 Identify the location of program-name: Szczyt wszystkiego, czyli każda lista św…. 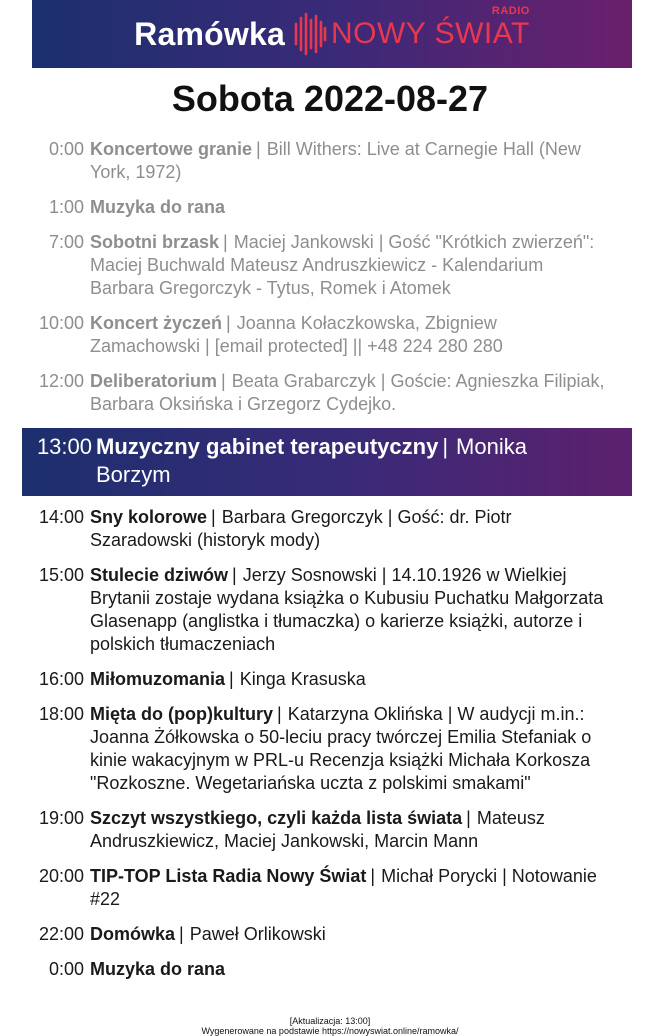
(276, 818).